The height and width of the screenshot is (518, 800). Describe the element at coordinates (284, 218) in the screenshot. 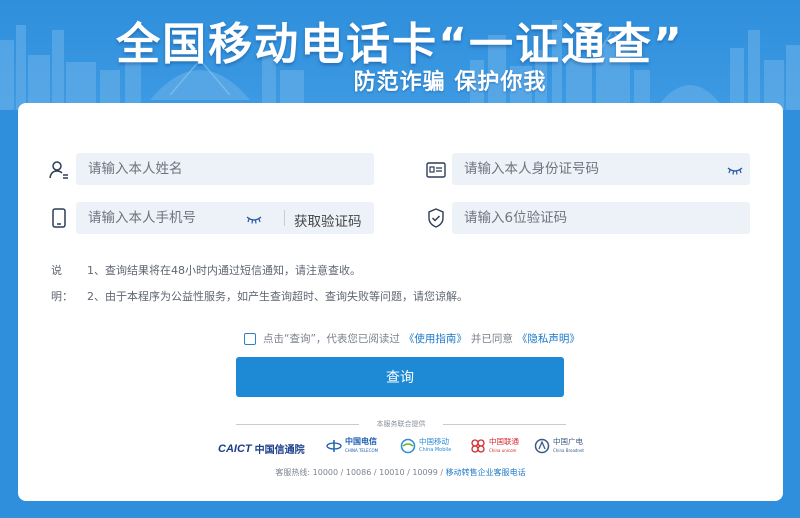

I see `field-divider` at that location.